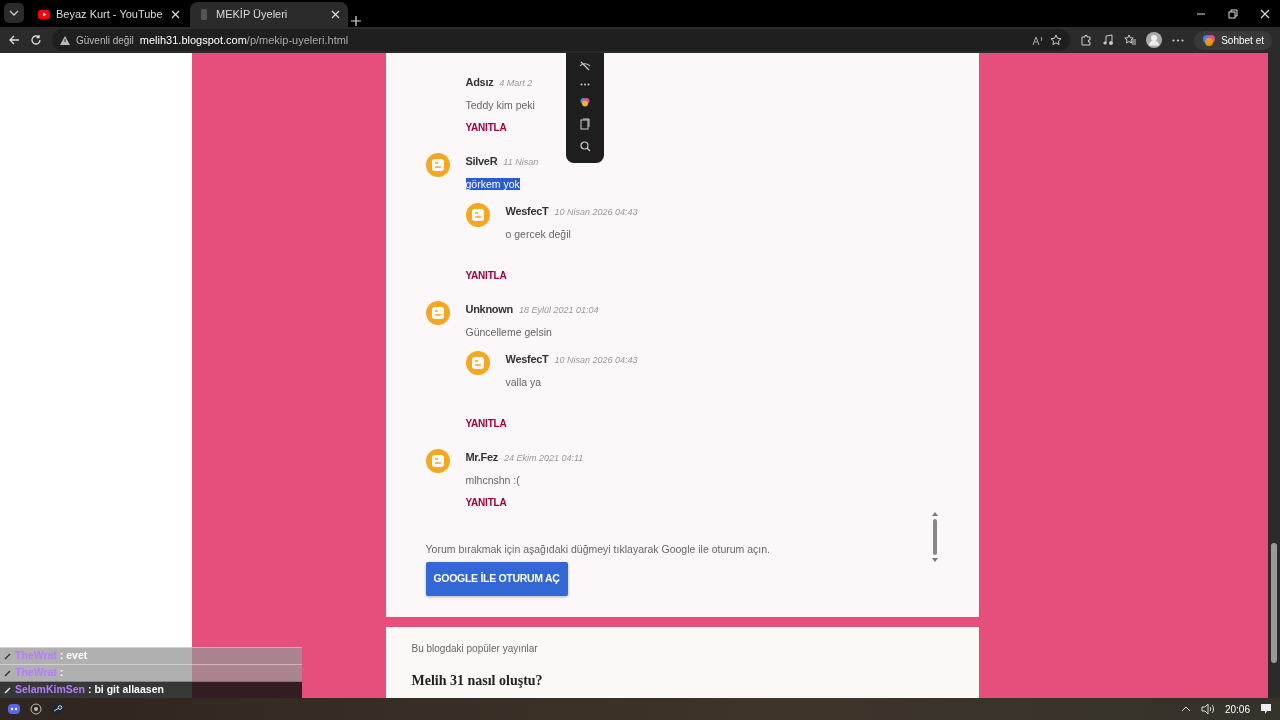  What do you see at coordinates (538, 234) in the screenshot?
I see `comment-text: o gercek değil` at bounding box center [538, 234].